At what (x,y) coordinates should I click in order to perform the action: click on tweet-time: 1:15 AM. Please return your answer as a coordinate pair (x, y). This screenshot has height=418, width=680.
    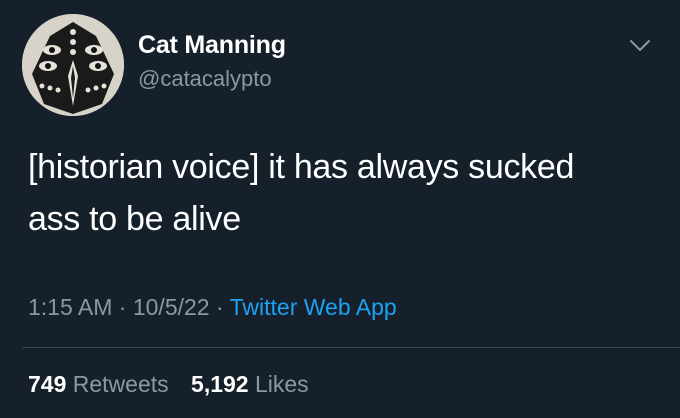
    Looking at the image, I should click on (70, 307).